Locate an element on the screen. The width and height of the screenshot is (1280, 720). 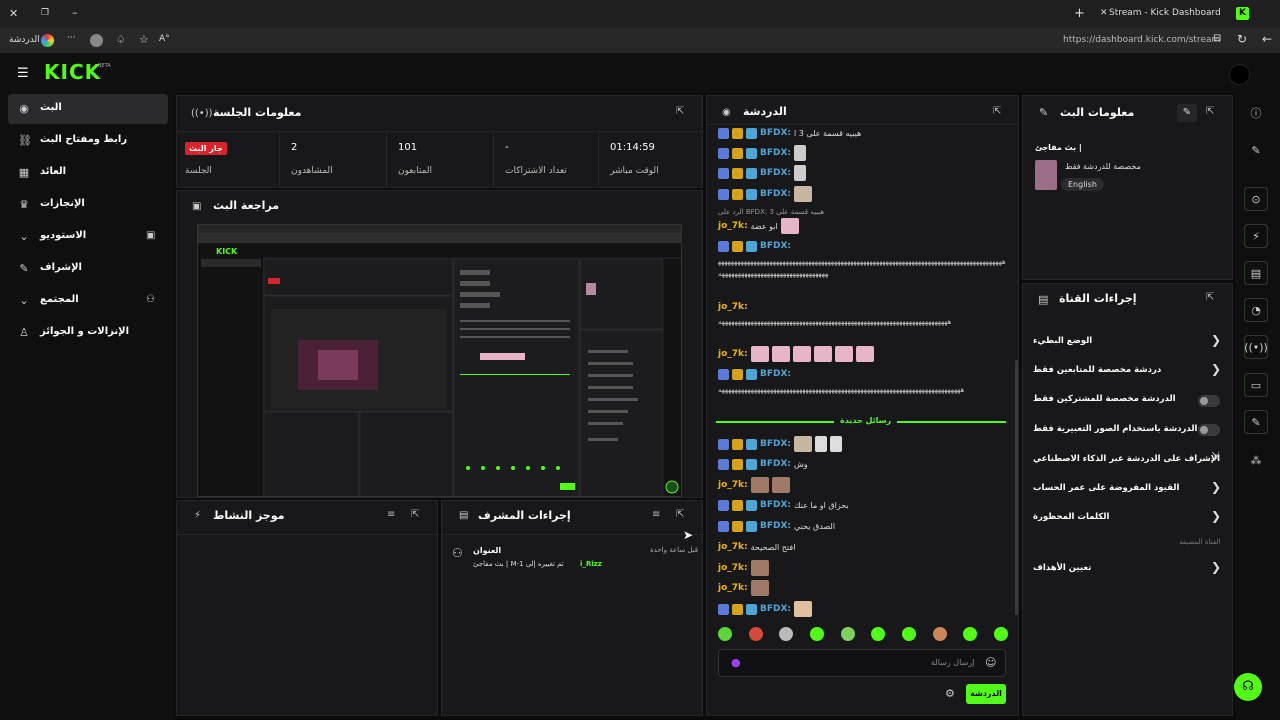
chat-message: BFDX: الصدق يحني is located at coordinates (776, 526).